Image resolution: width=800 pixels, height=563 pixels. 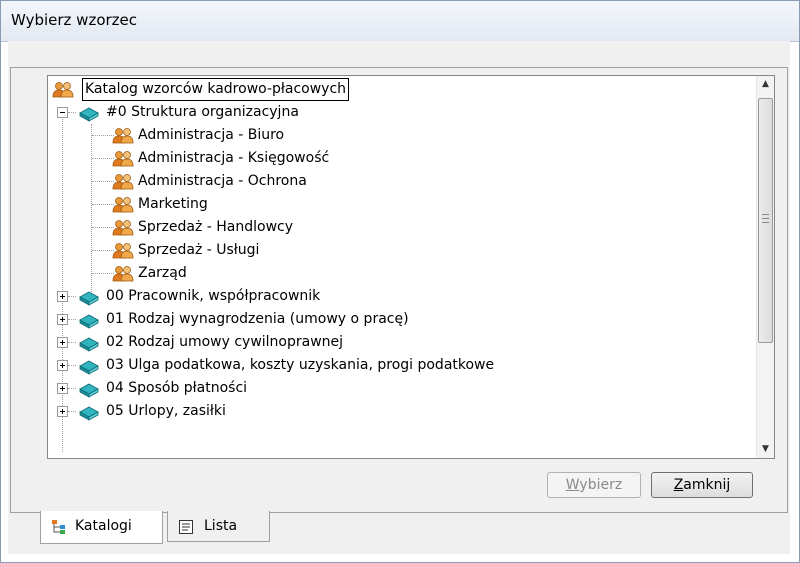 What do you see at coordinates (166, 411) in the screenshot?
I see `tree-group-label: 05 Urlopy, zasiłki` at bounding box center [166, 411].